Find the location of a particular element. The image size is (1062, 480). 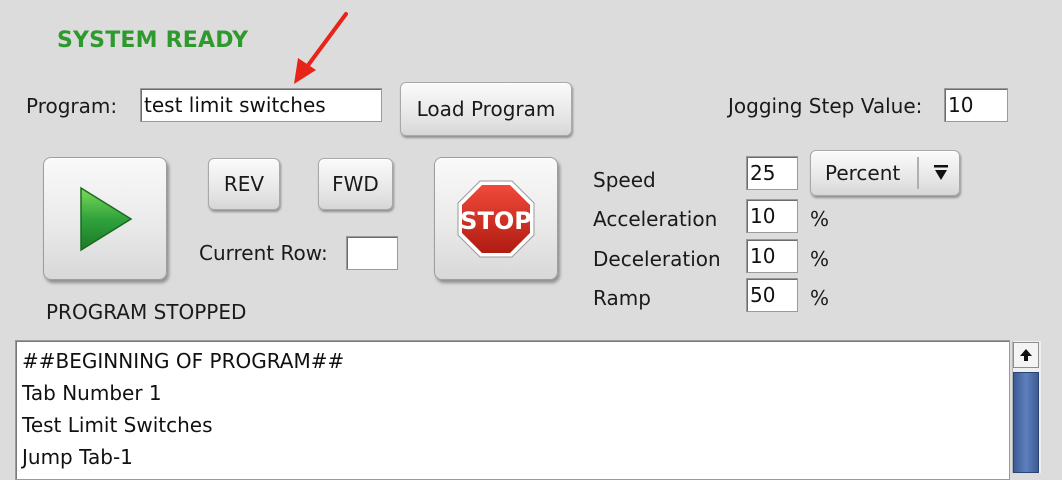

list-item: Test Limit Switches is located at coordinates (512, 425).